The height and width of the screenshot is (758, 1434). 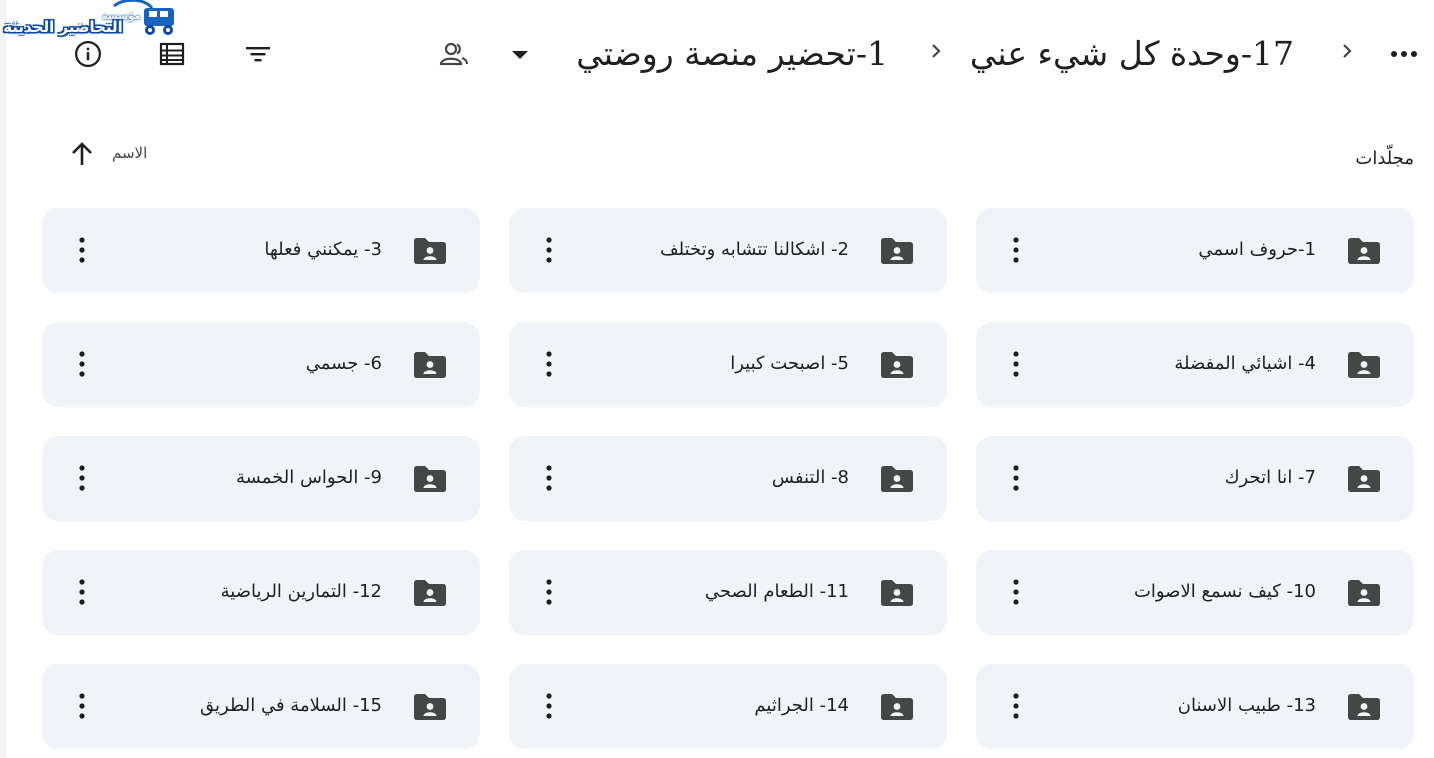 What do you see at coordinates (728, 706) in the screenshot?
I see `folder-card: 14- الجراثيم` at bounding box center [728, 706].